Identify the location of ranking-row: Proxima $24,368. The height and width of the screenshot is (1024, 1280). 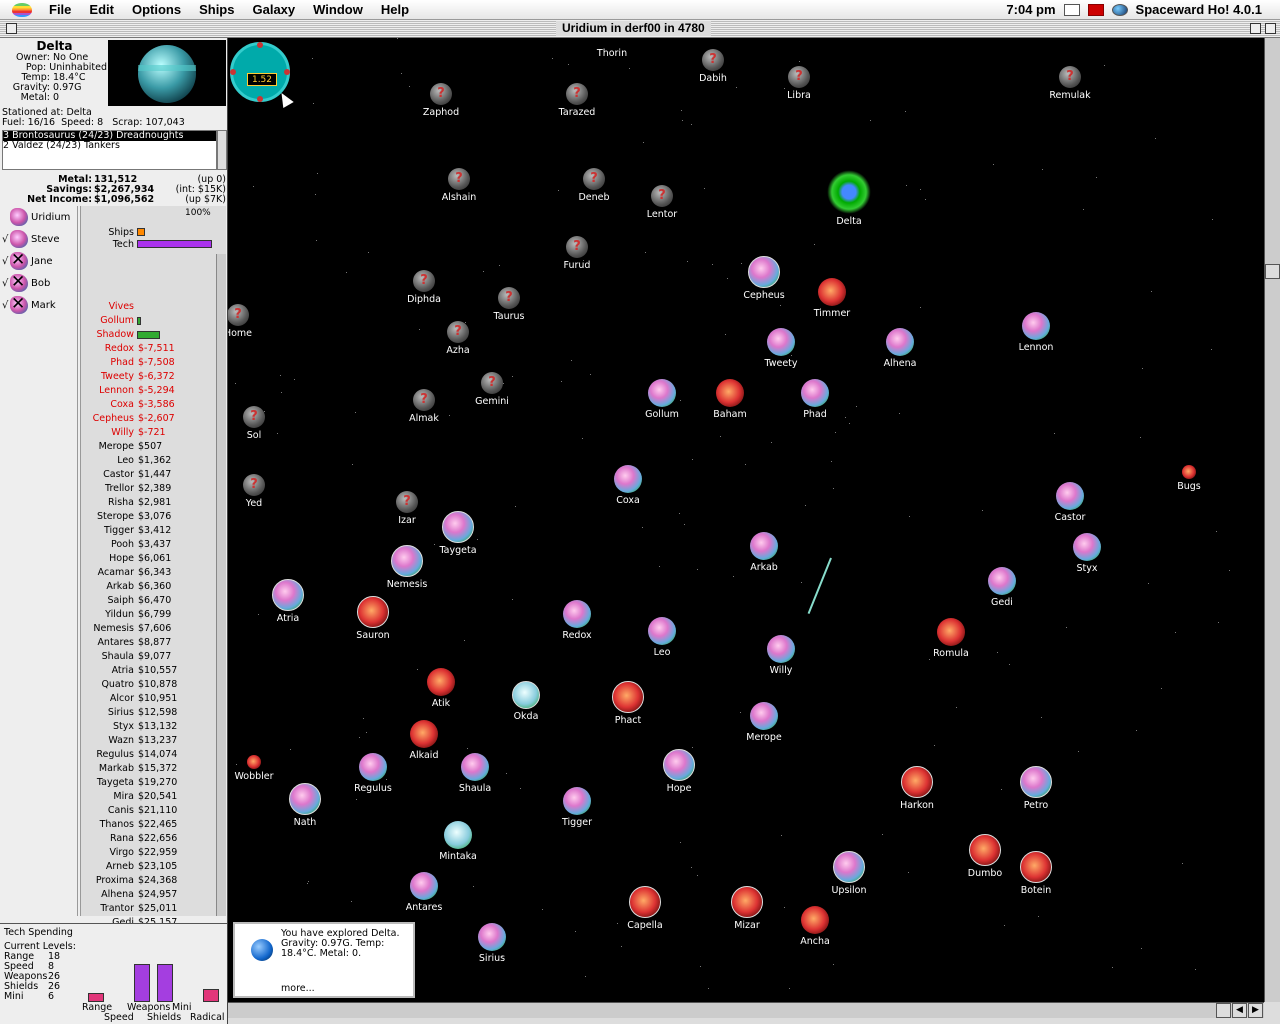
(148, 881).